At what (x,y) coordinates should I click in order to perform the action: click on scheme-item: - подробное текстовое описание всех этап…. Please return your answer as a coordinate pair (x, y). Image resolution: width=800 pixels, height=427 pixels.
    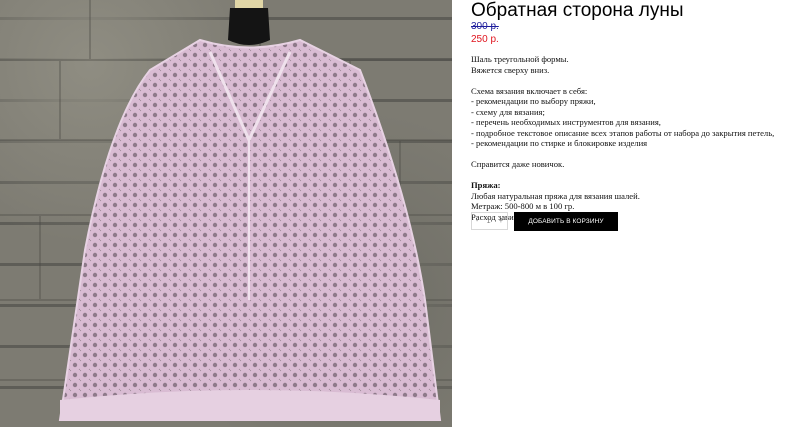
    Looking at the image, I should click on (623, 132).